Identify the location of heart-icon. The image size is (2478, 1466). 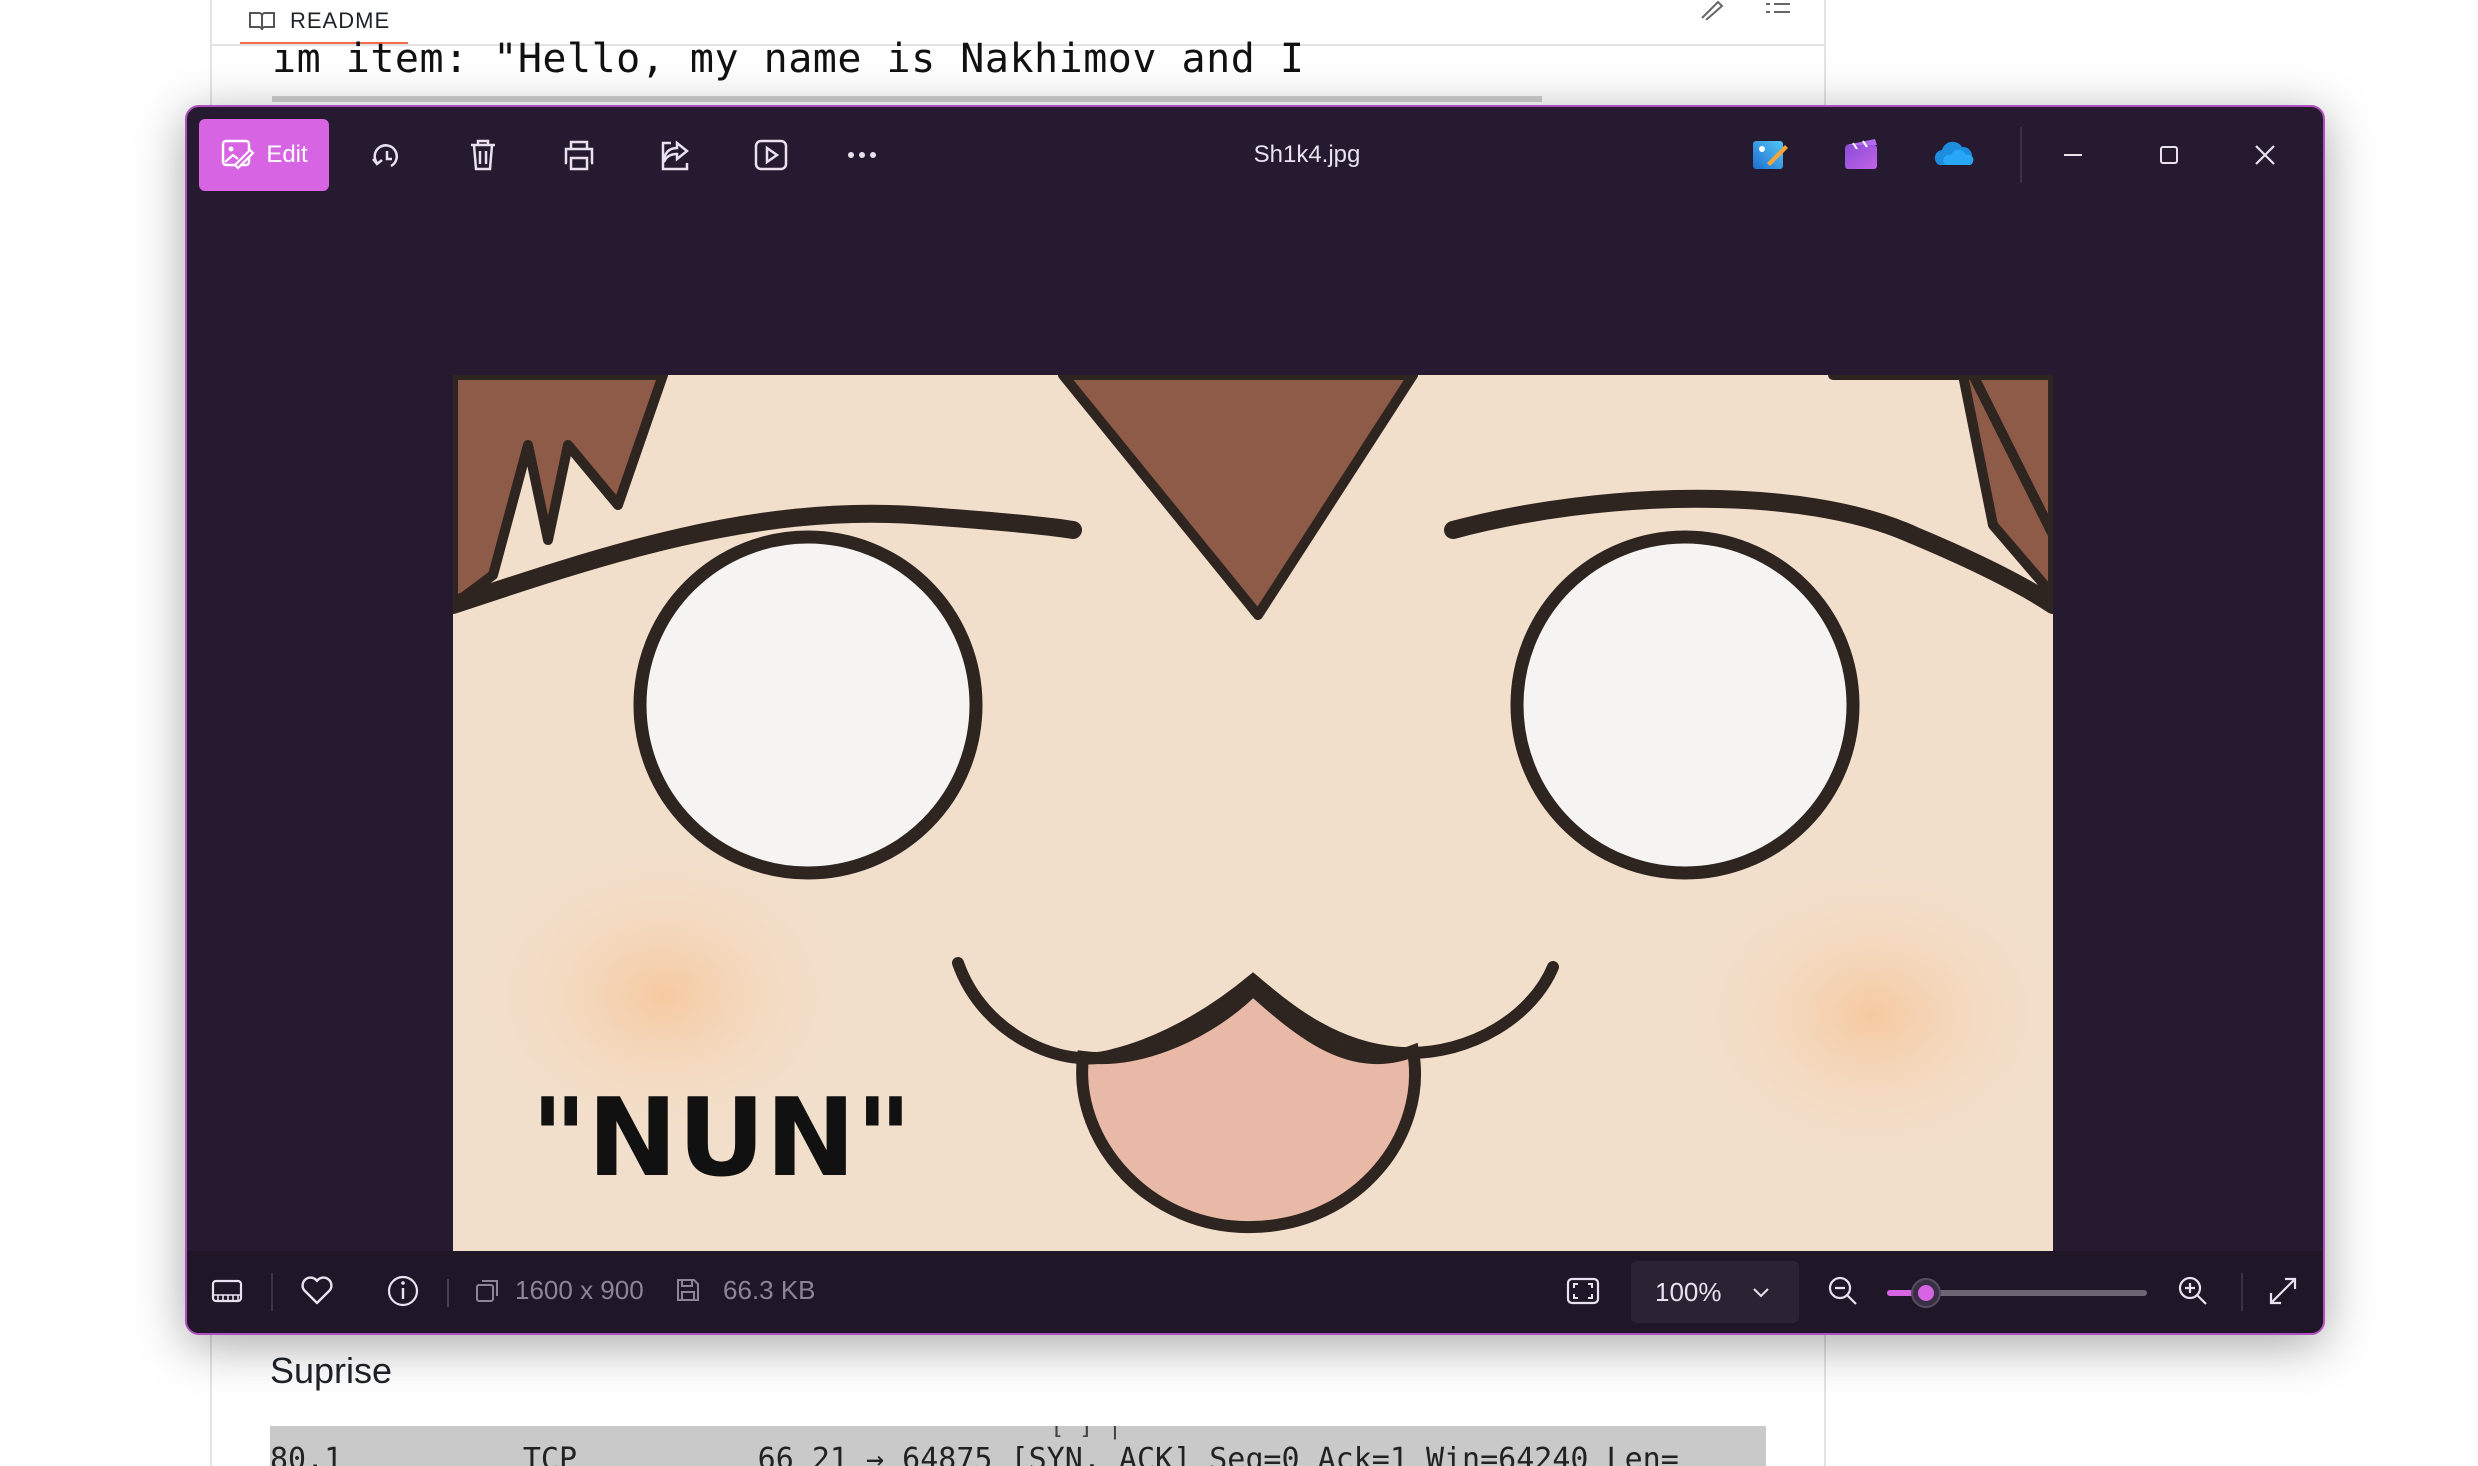
(317, 1291).